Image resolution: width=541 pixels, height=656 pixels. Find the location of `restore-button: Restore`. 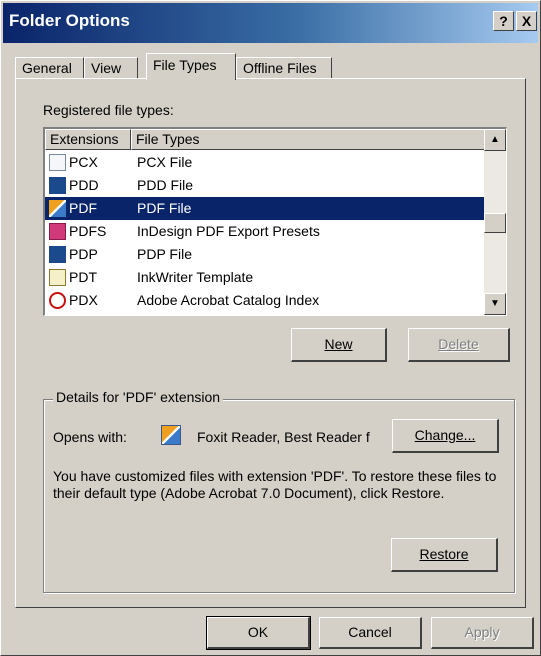

restore-button: Restore is located at coordinates (444, 555).